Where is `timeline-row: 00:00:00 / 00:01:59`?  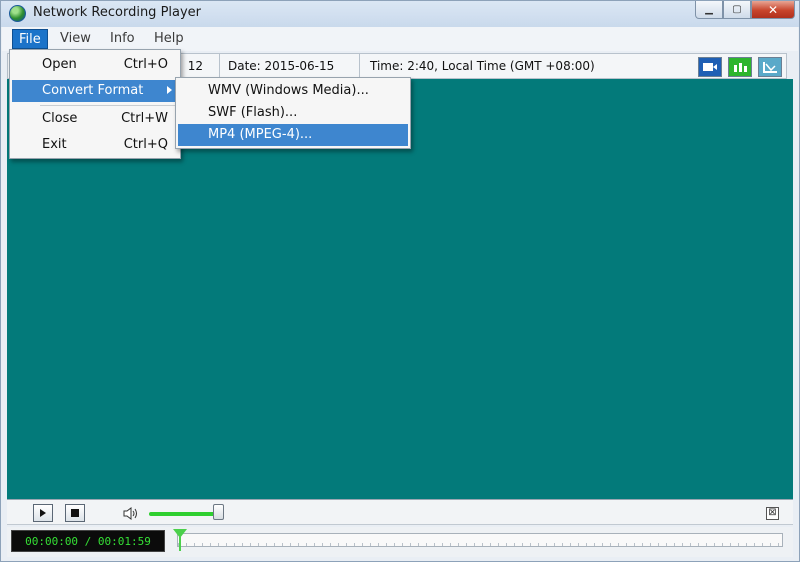 timeline-row: 00:00:00 / 00:01:59 is located at coordinates (400, 542).